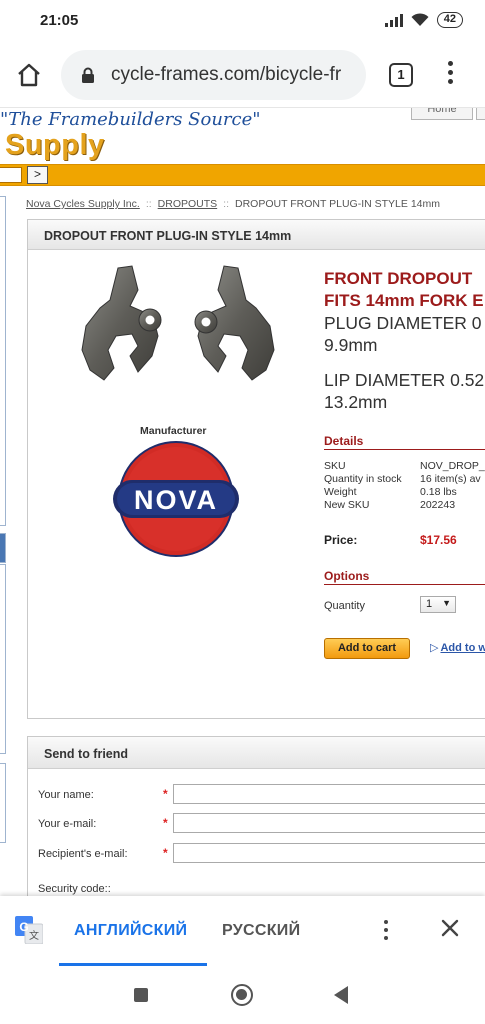 Image resolution: width=485 pixels, height=1024 pixels. Describe the element at coordinates (347, 576) in the screenshot. I see `options-heading: Options` at that location.